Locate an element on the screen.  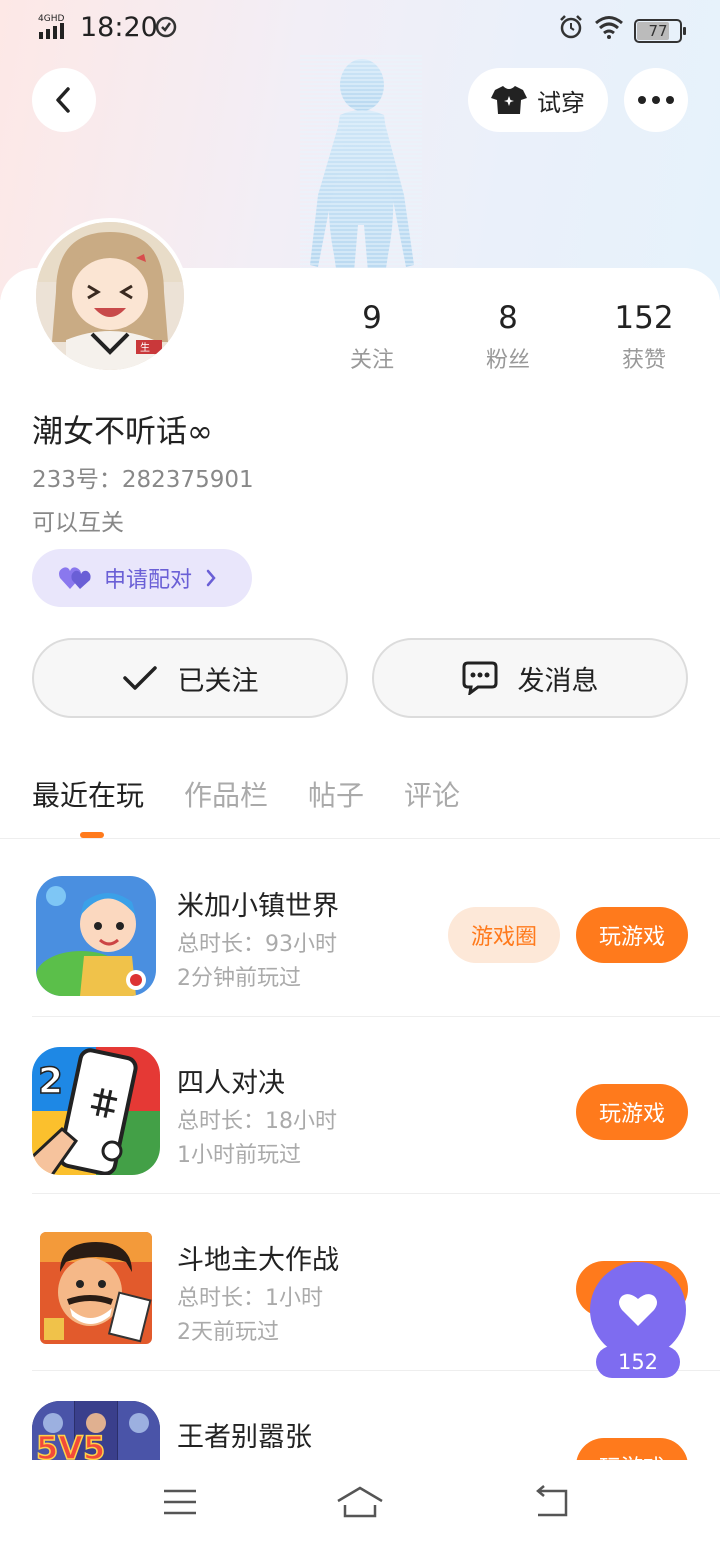
game-title: 王者别嚣张 is located at coordinates (244, 1437).